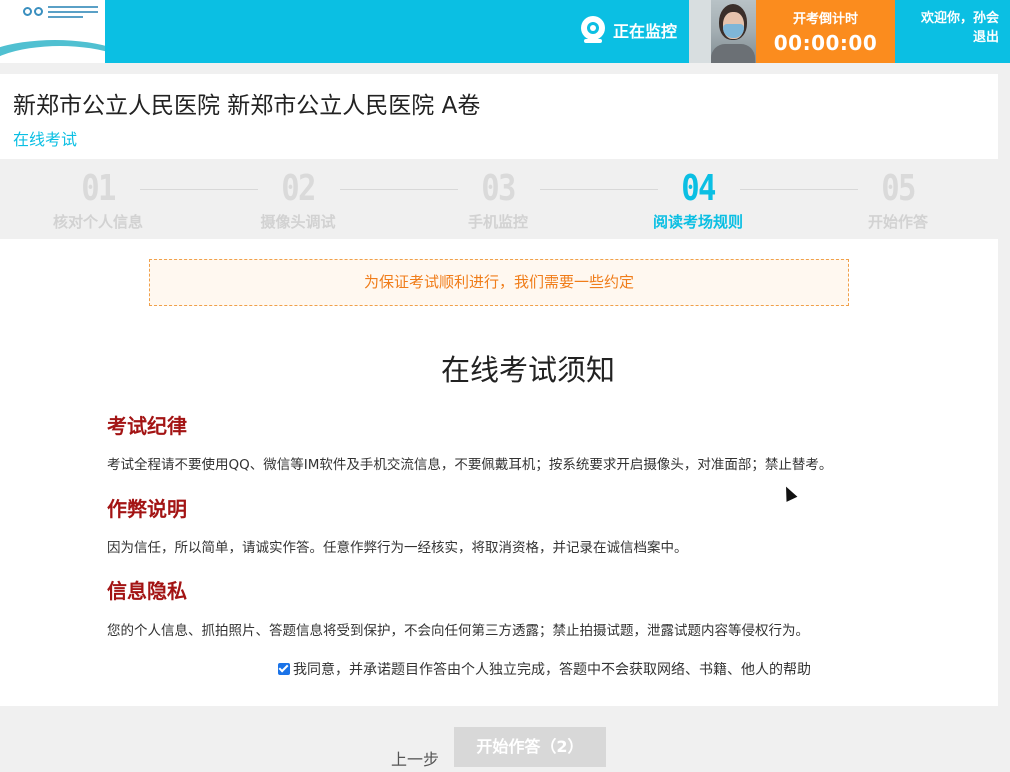  What do you see at coordinates (284, 669) in the screenshot?
I see `agree-checkbox` at bounding box center [284, 669].